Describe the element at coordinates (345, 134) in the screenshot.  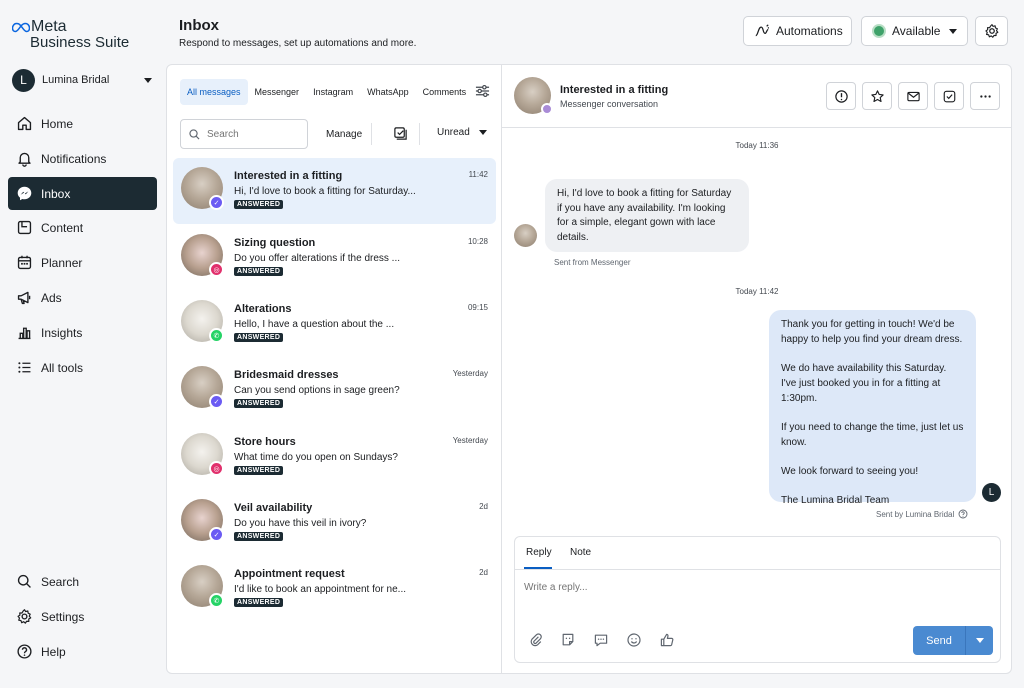
I see `manage-button: Manage` at that location.